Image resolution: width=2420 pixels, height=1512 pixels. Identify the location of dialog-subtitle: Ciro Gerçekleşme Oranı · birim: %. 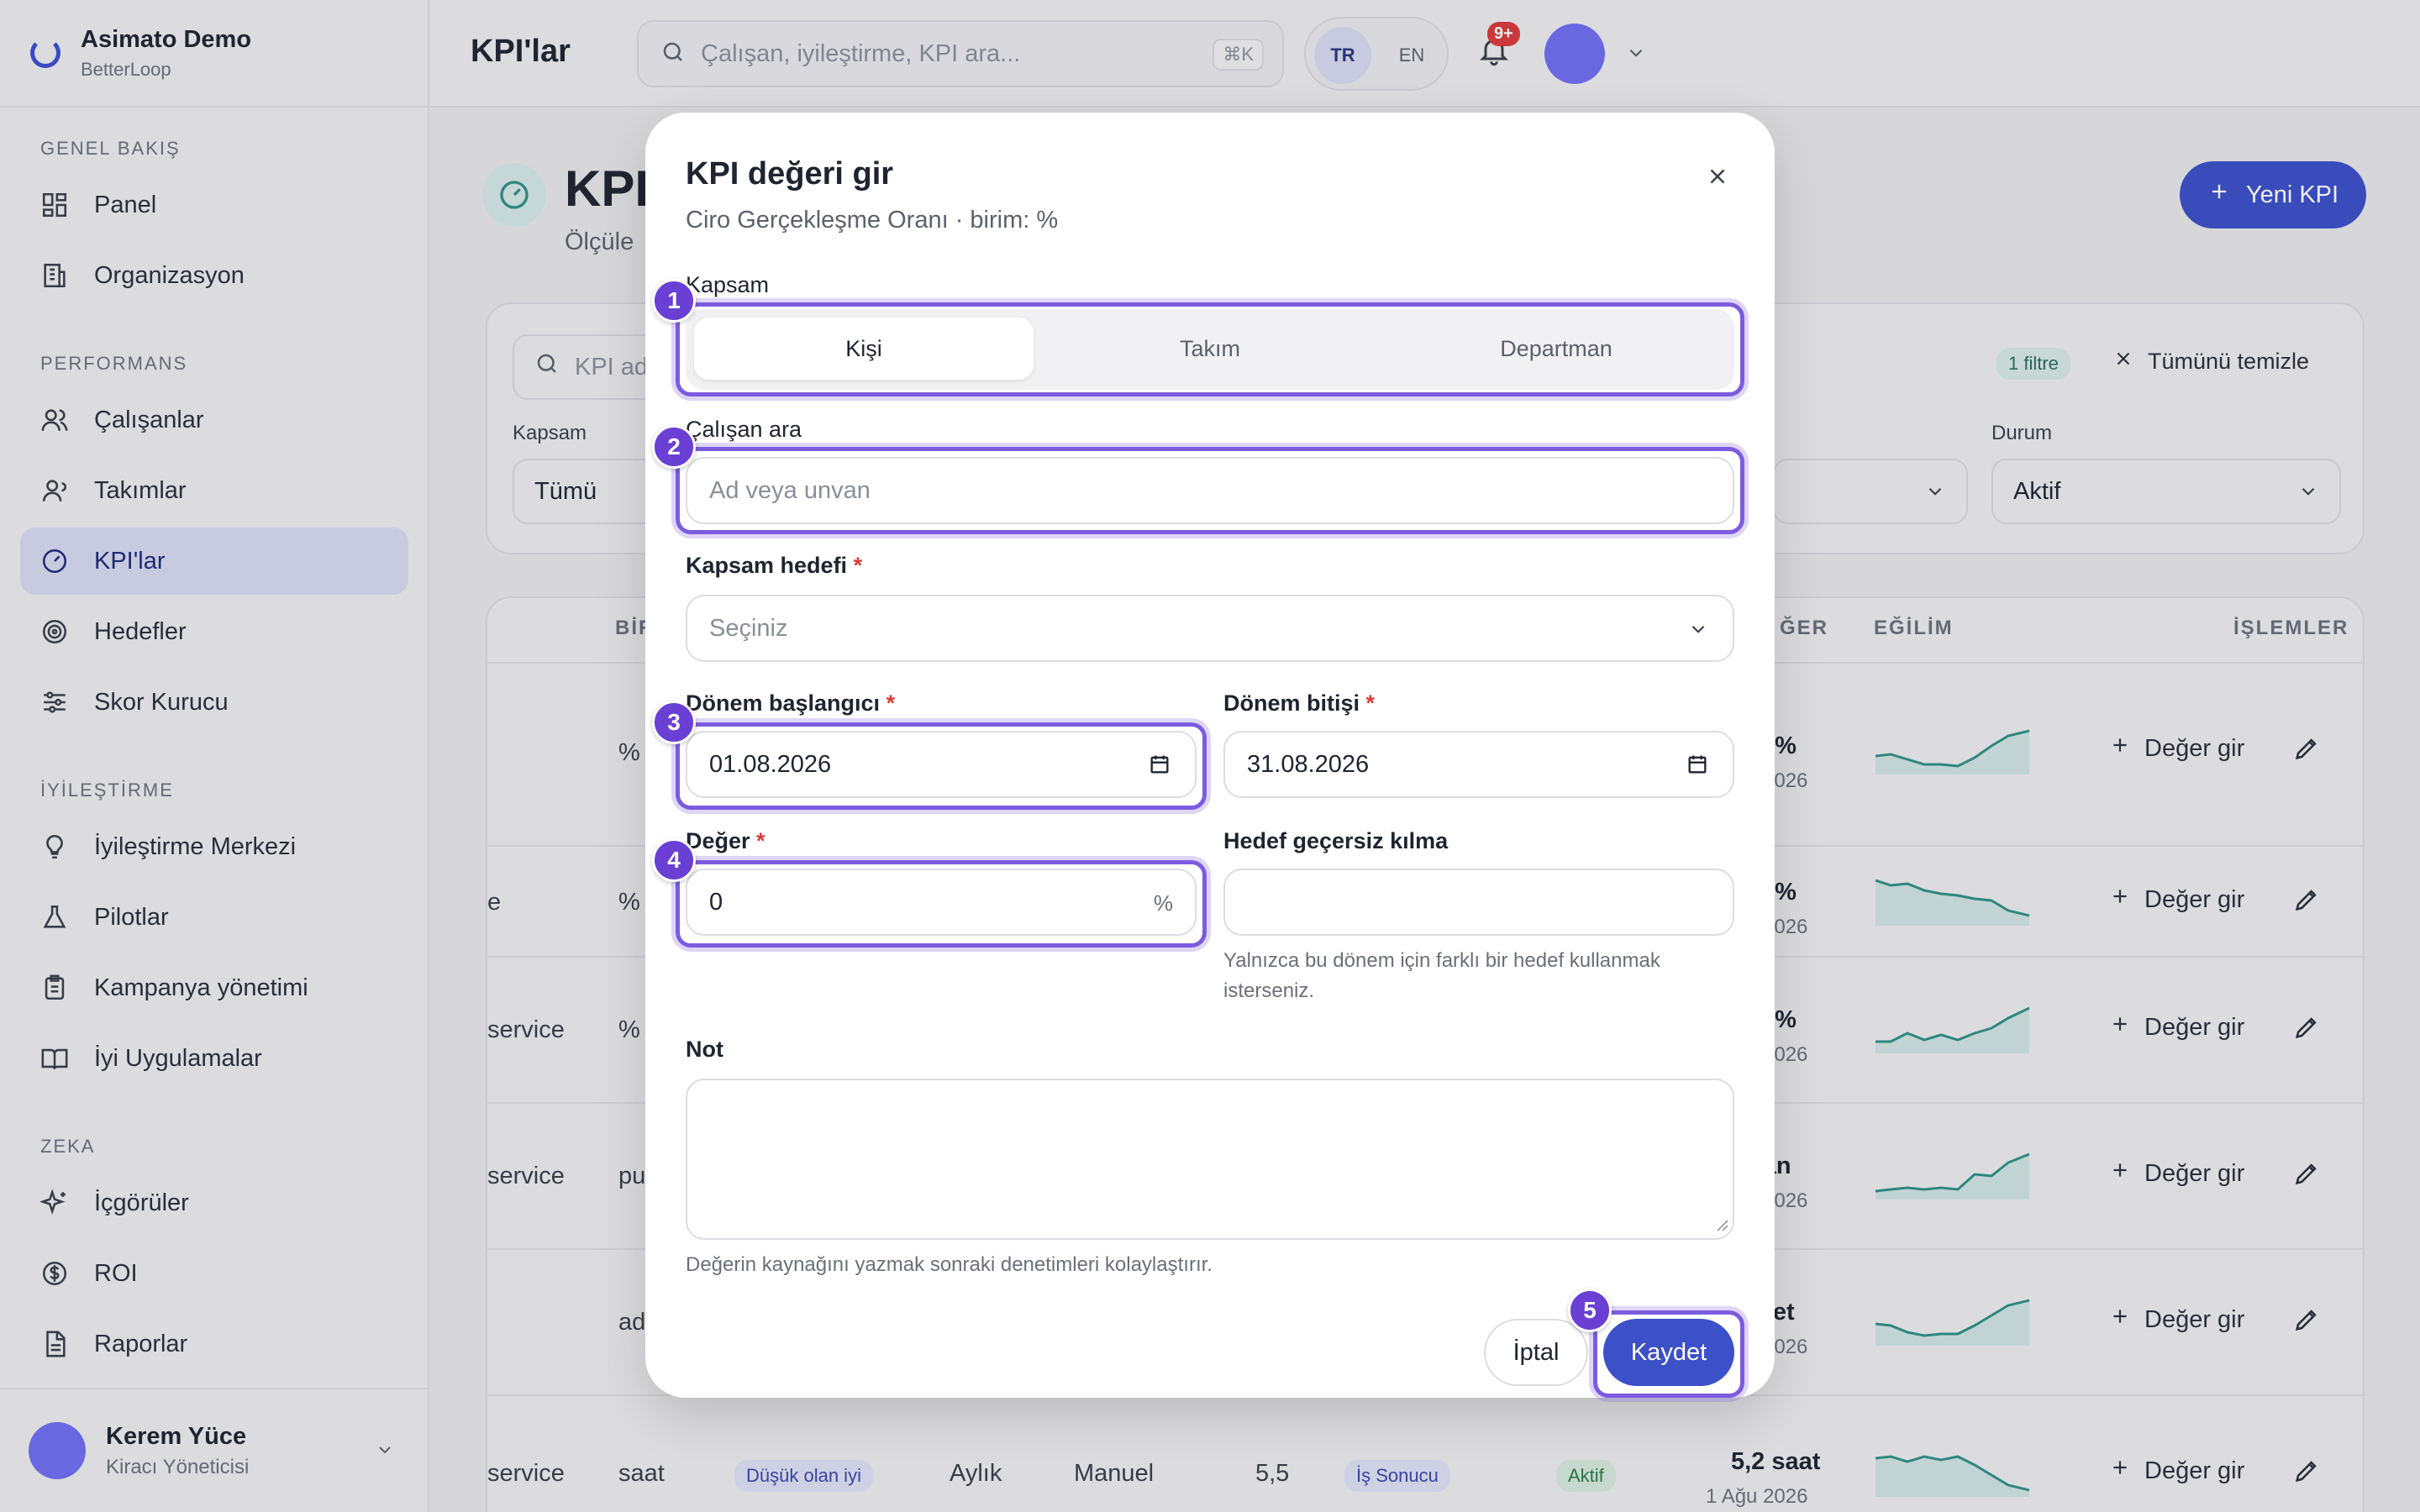
(872, 220).